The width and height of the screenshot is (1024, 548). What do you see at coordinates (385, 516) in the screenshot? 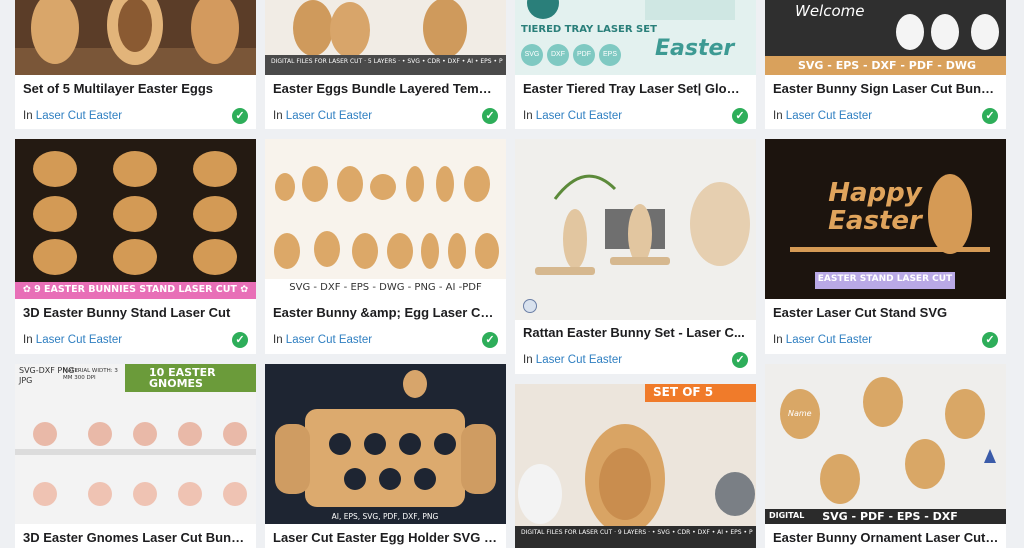
I see `thumbnail-caption: AI, EPS, SVG, PDF, DXF, PNG` at bounding box center [385, 516].